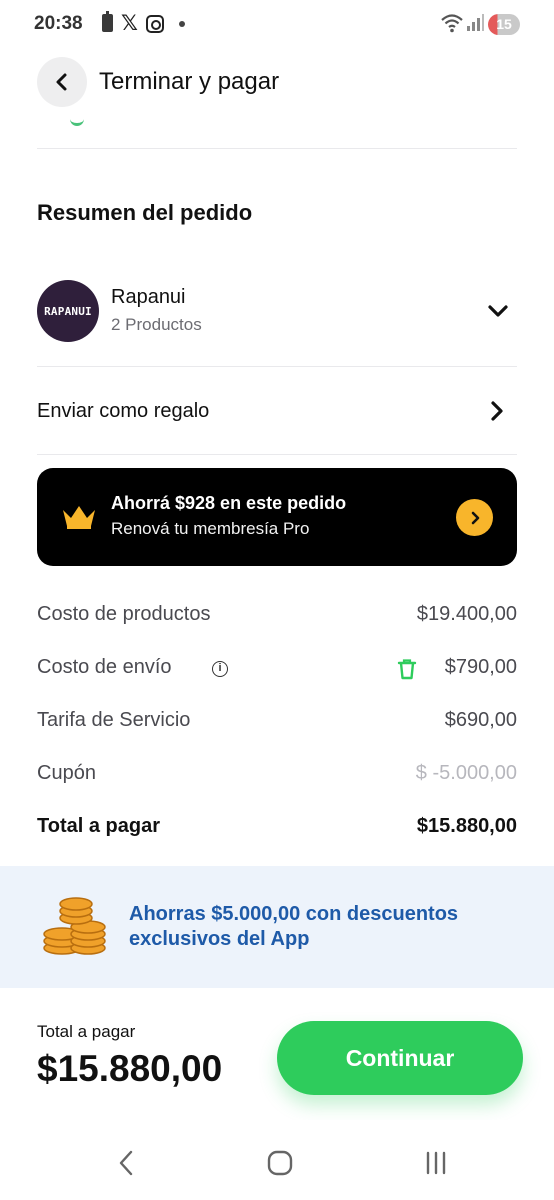  What do you see at coordinates (436, 1163) in the screenshot?
I see `recents-nav-icon` at bounding box center [436, 1163].